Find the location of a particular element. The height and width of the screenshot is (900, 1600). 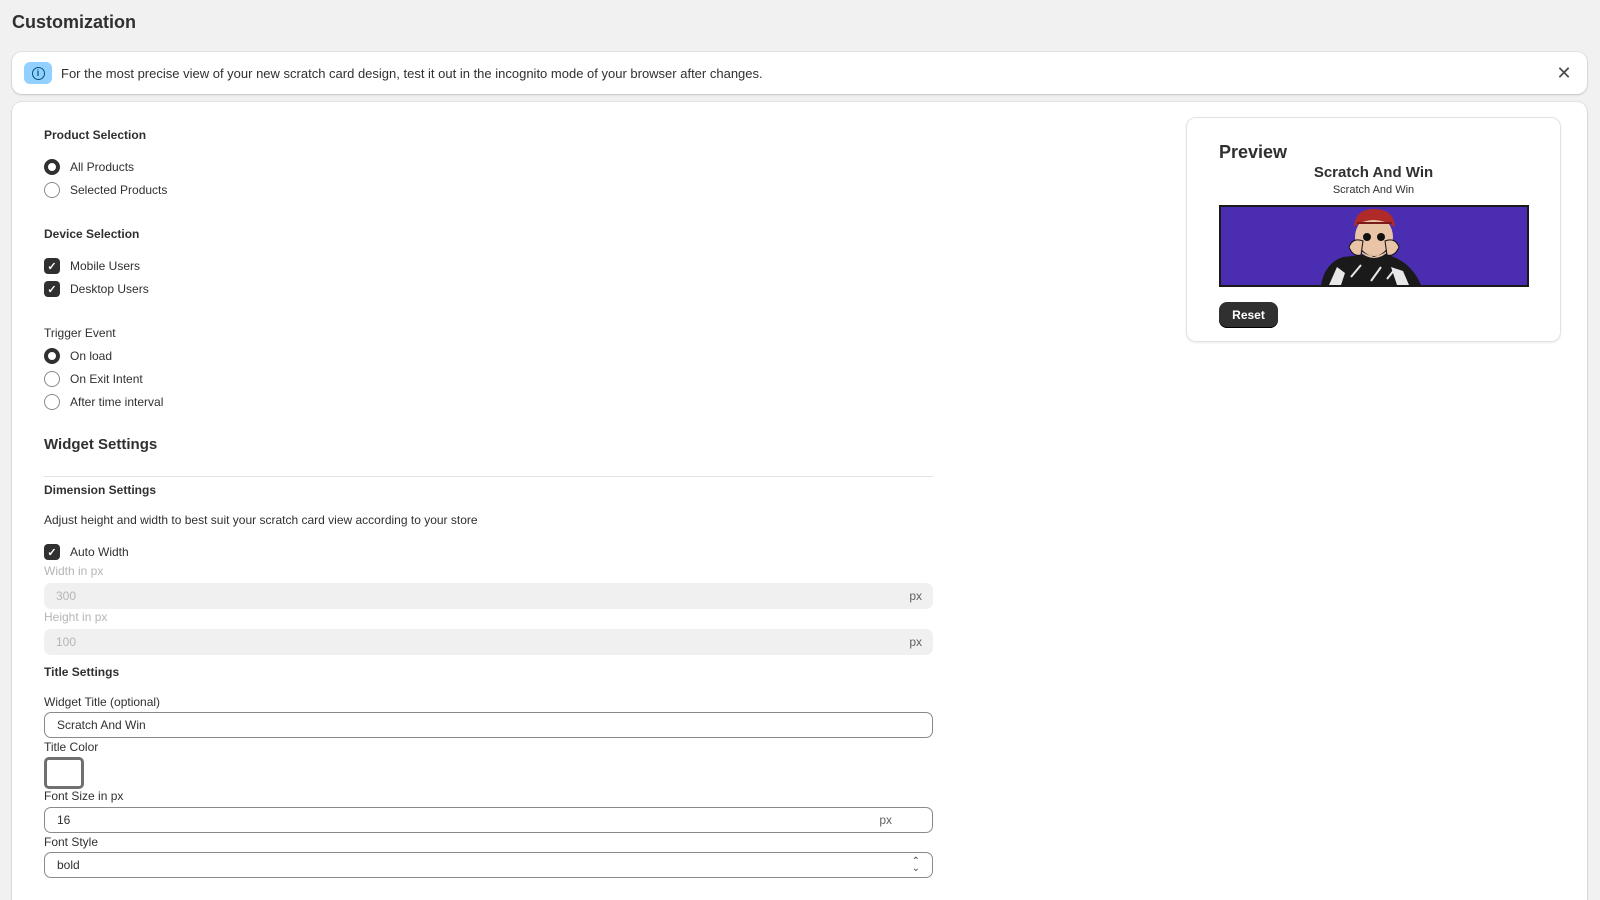

product-selection-label: Product Selection is located at coordinates (95, 135).